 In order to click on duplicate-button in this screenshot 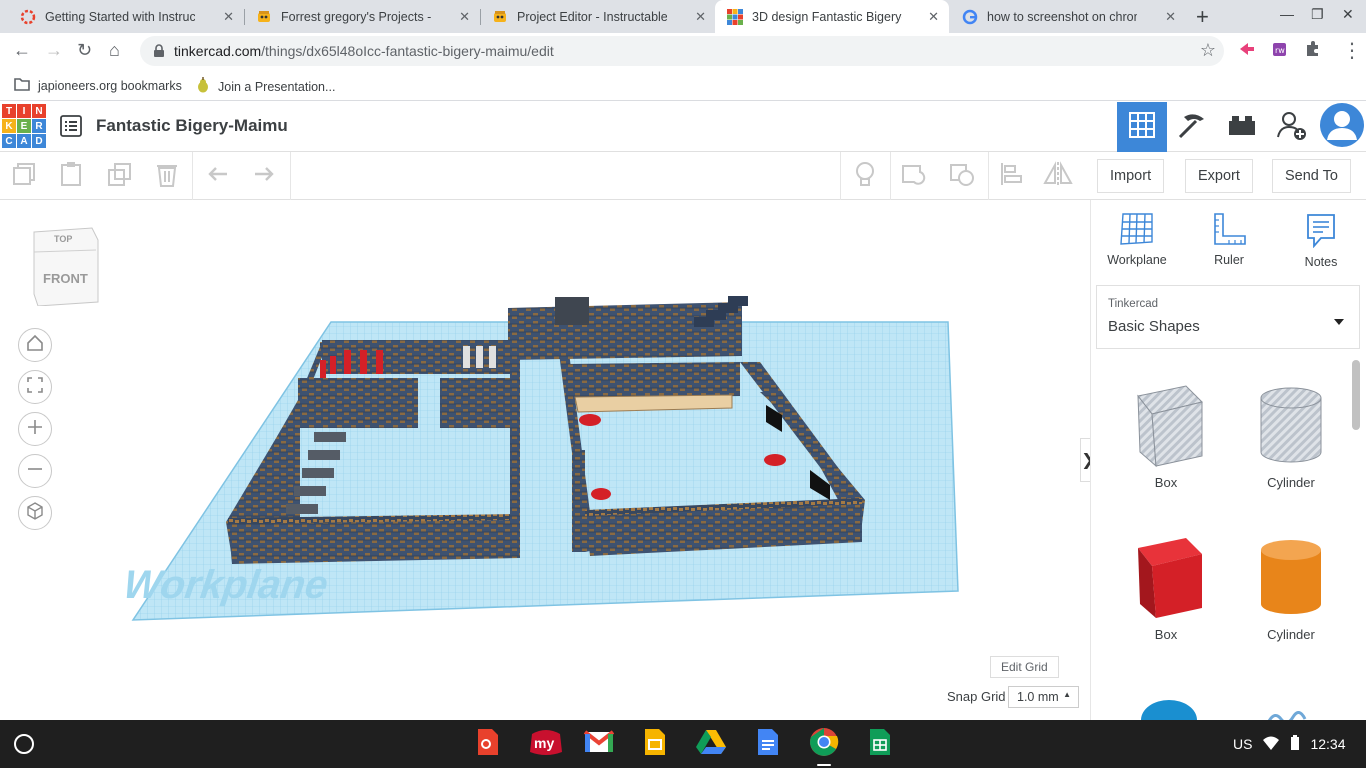, I will do `click(120, 176)`.